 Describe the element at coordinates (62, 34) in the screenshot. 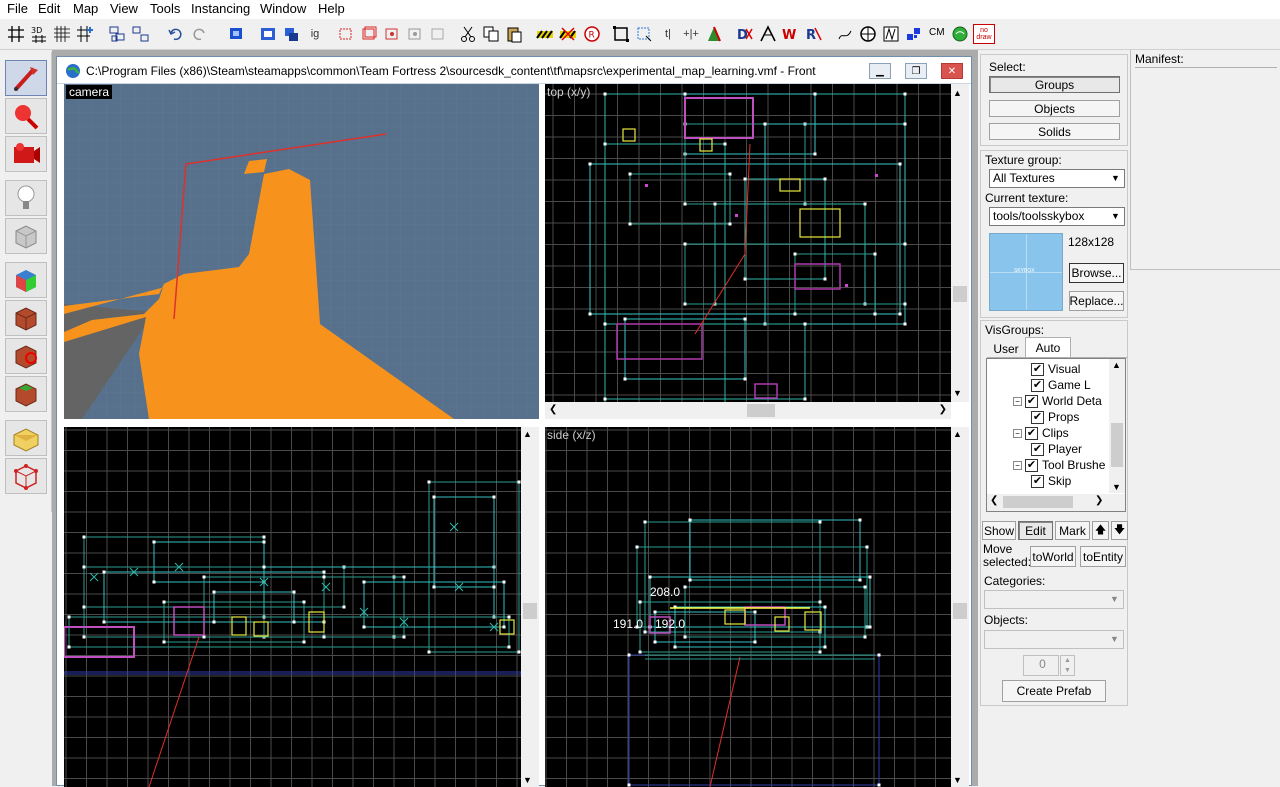

I see `smaller-grid-icon` at that location.